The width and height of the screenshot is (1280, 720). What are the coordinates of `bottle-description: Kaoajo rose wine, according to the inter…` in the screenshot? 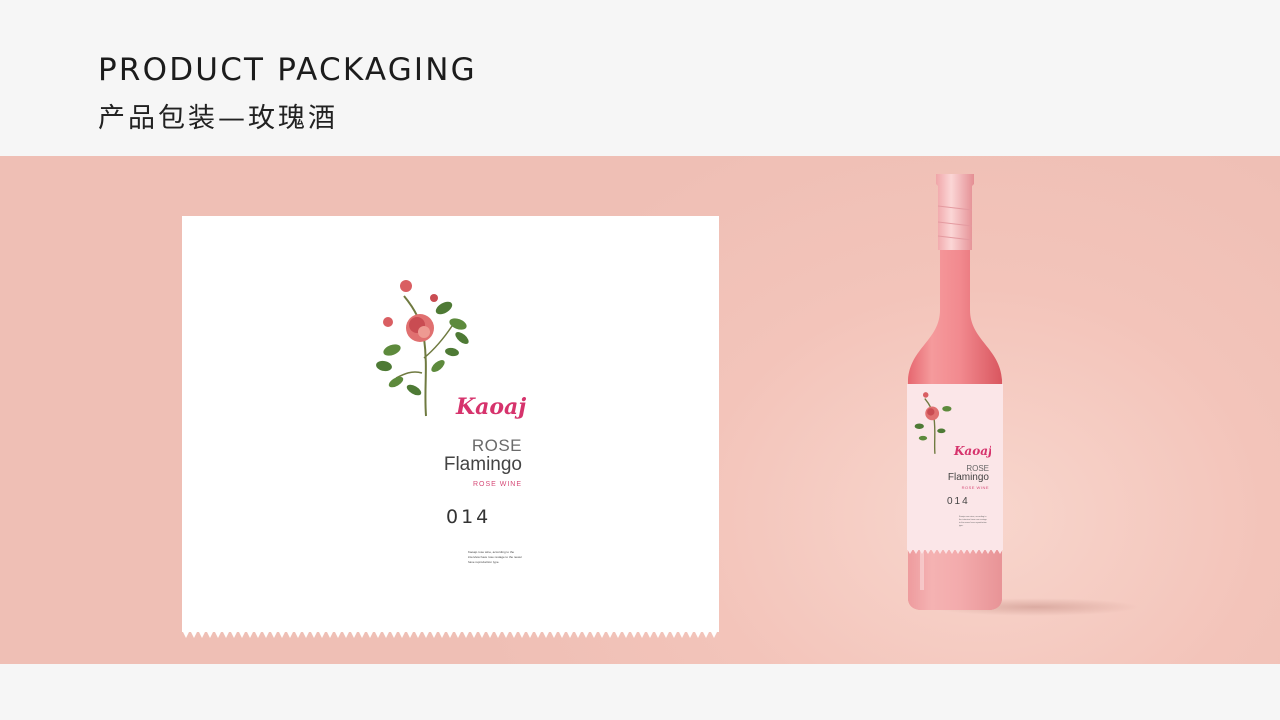 It's located at (973, 521).